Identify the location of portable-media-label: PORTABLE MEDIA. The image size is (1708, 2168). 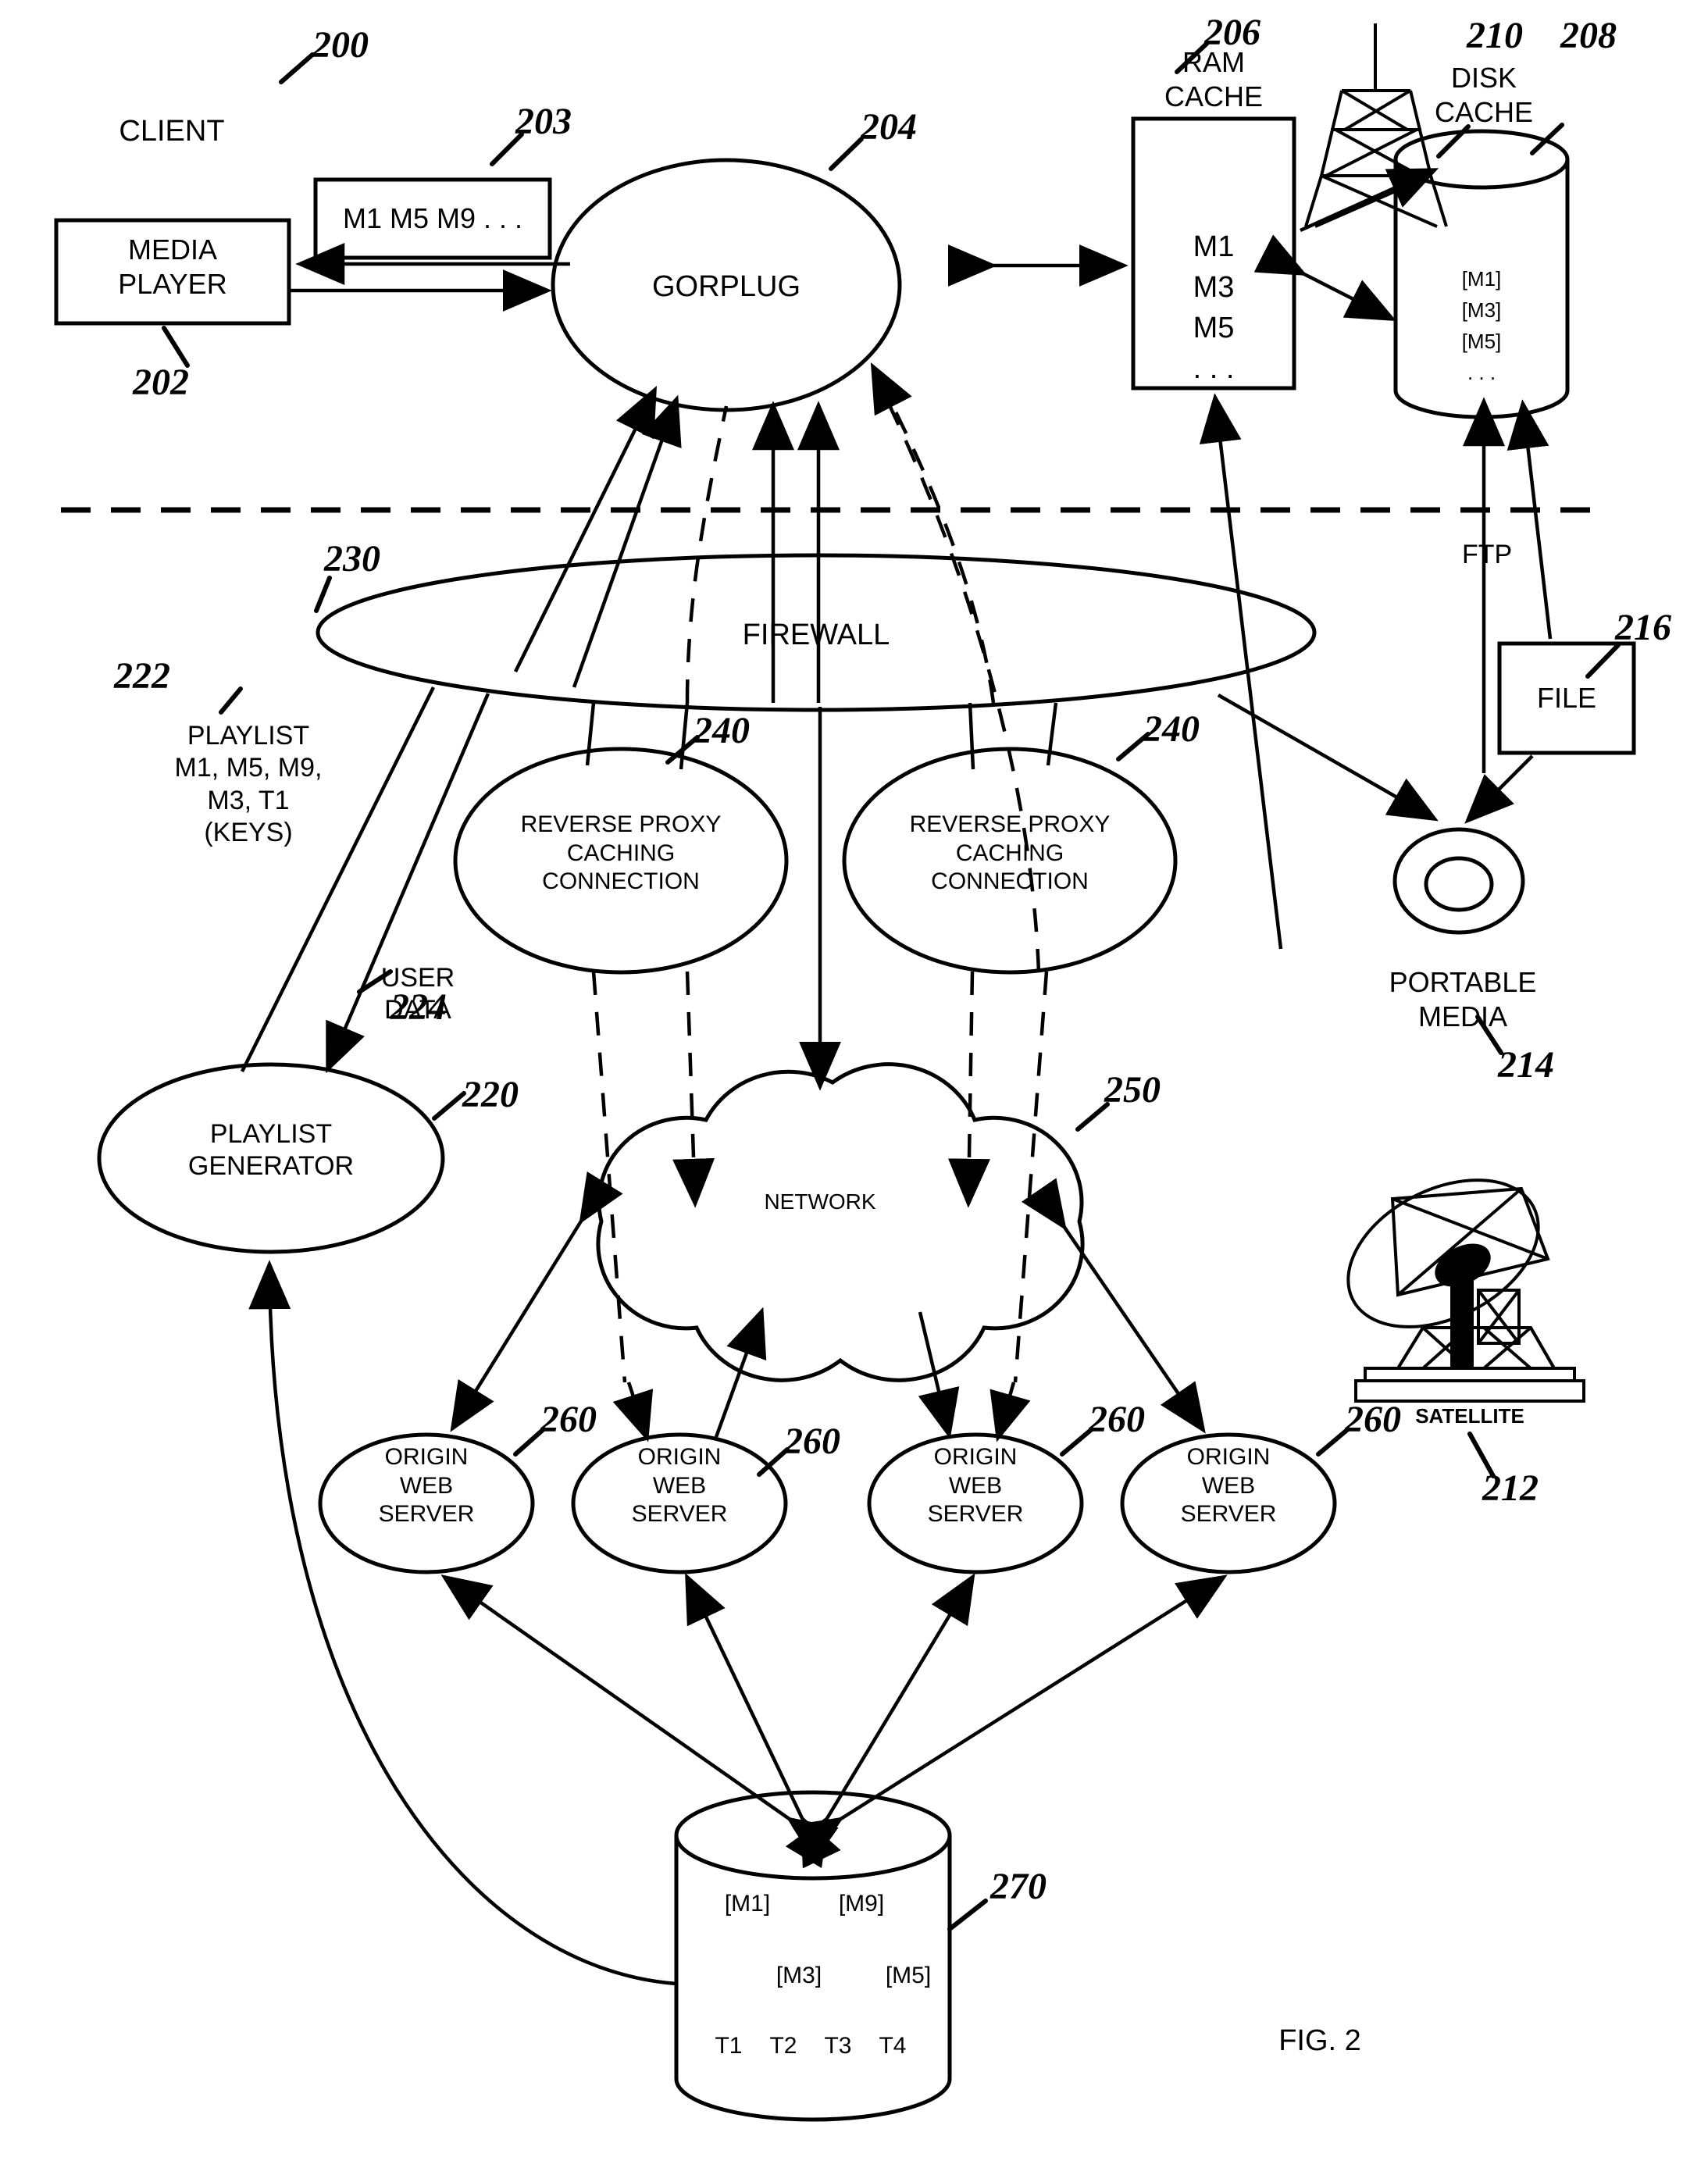
(1463, 999).